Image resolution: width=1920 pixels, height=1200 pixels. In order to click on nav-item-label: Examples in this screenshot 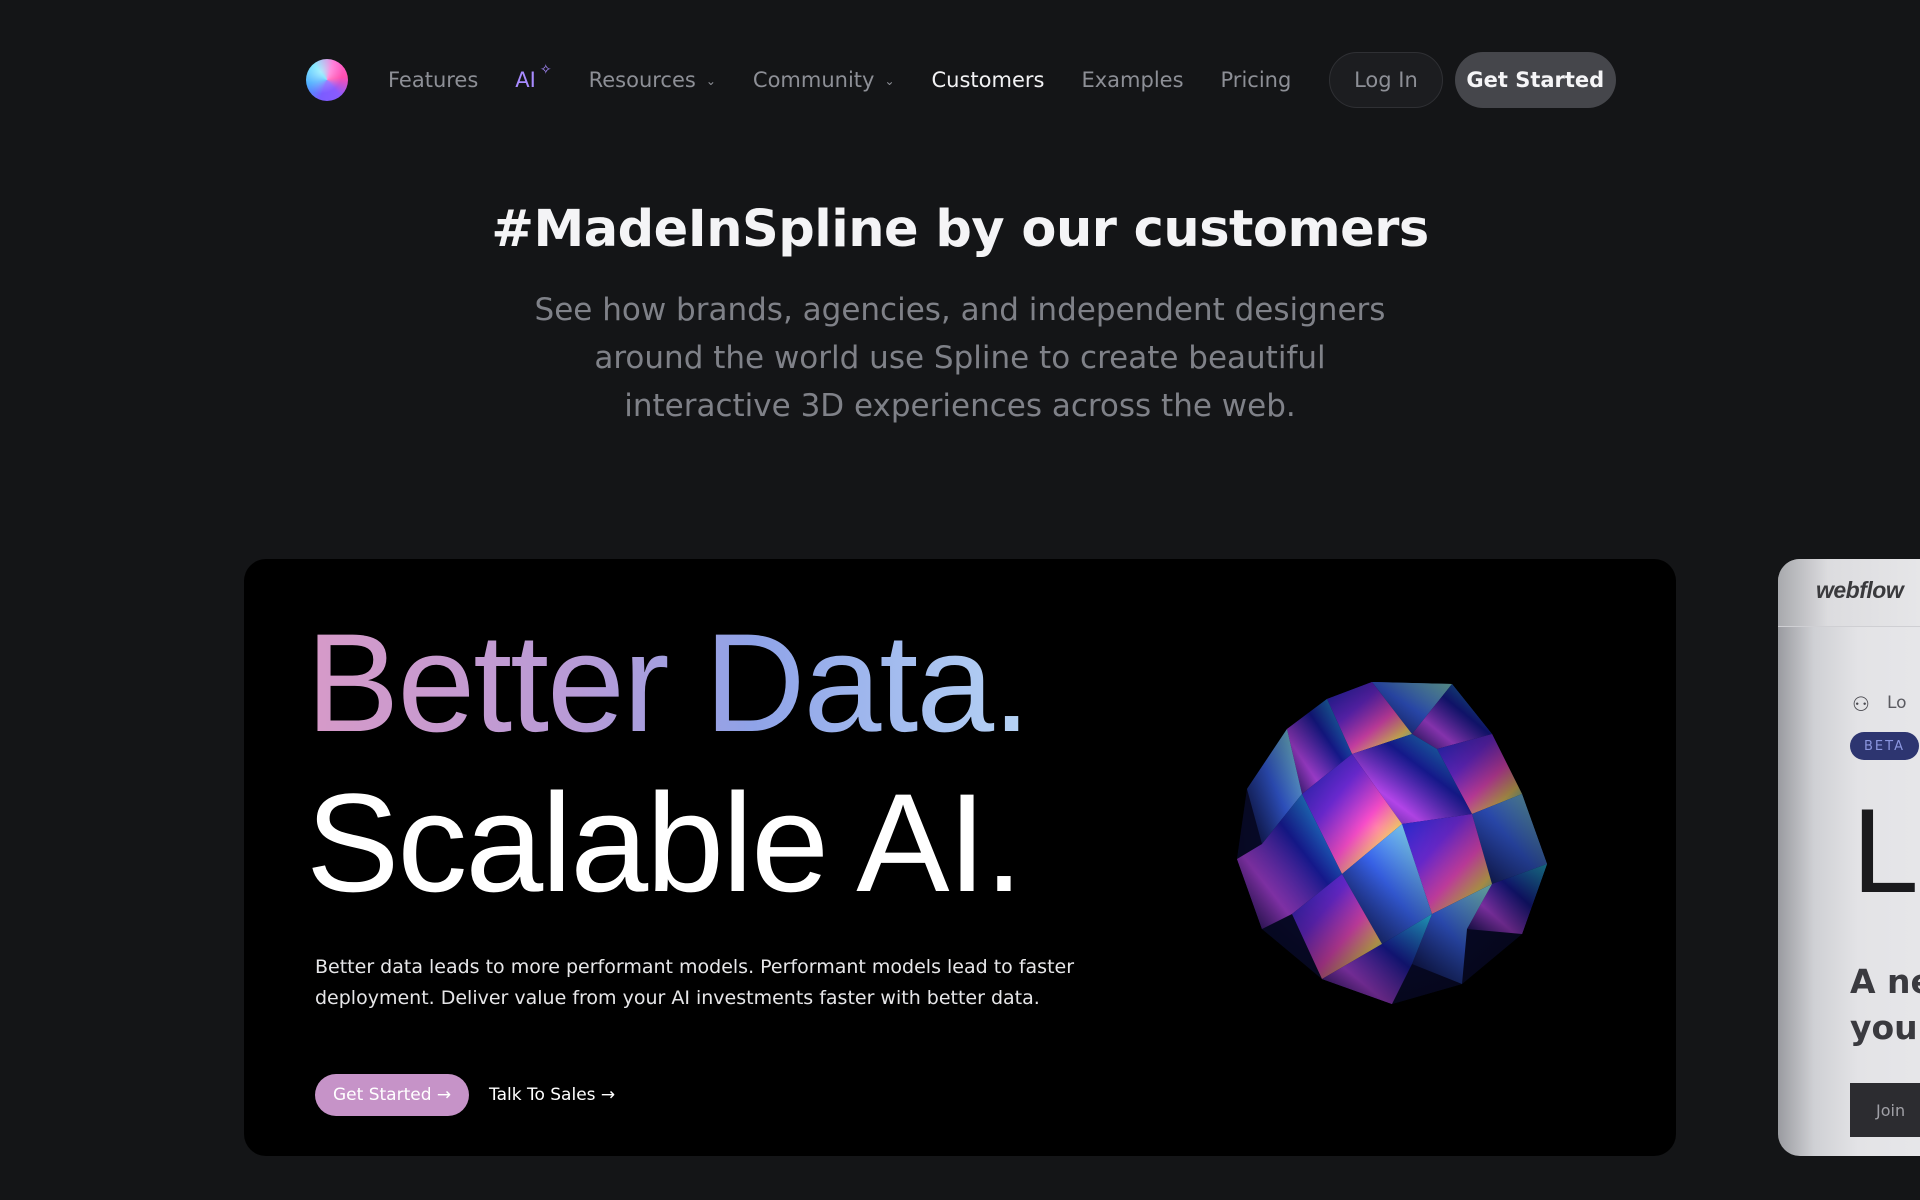, I will do `click(1132, 80)`.